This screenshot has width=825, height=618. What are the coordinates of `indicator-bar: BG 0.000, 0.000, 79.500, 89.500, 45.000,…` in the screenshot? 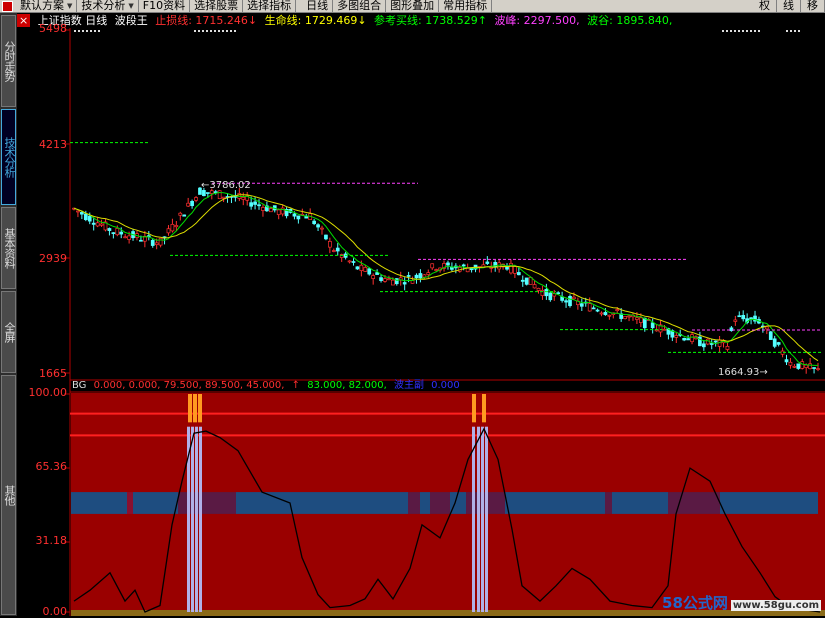 It's located at (448, 385).